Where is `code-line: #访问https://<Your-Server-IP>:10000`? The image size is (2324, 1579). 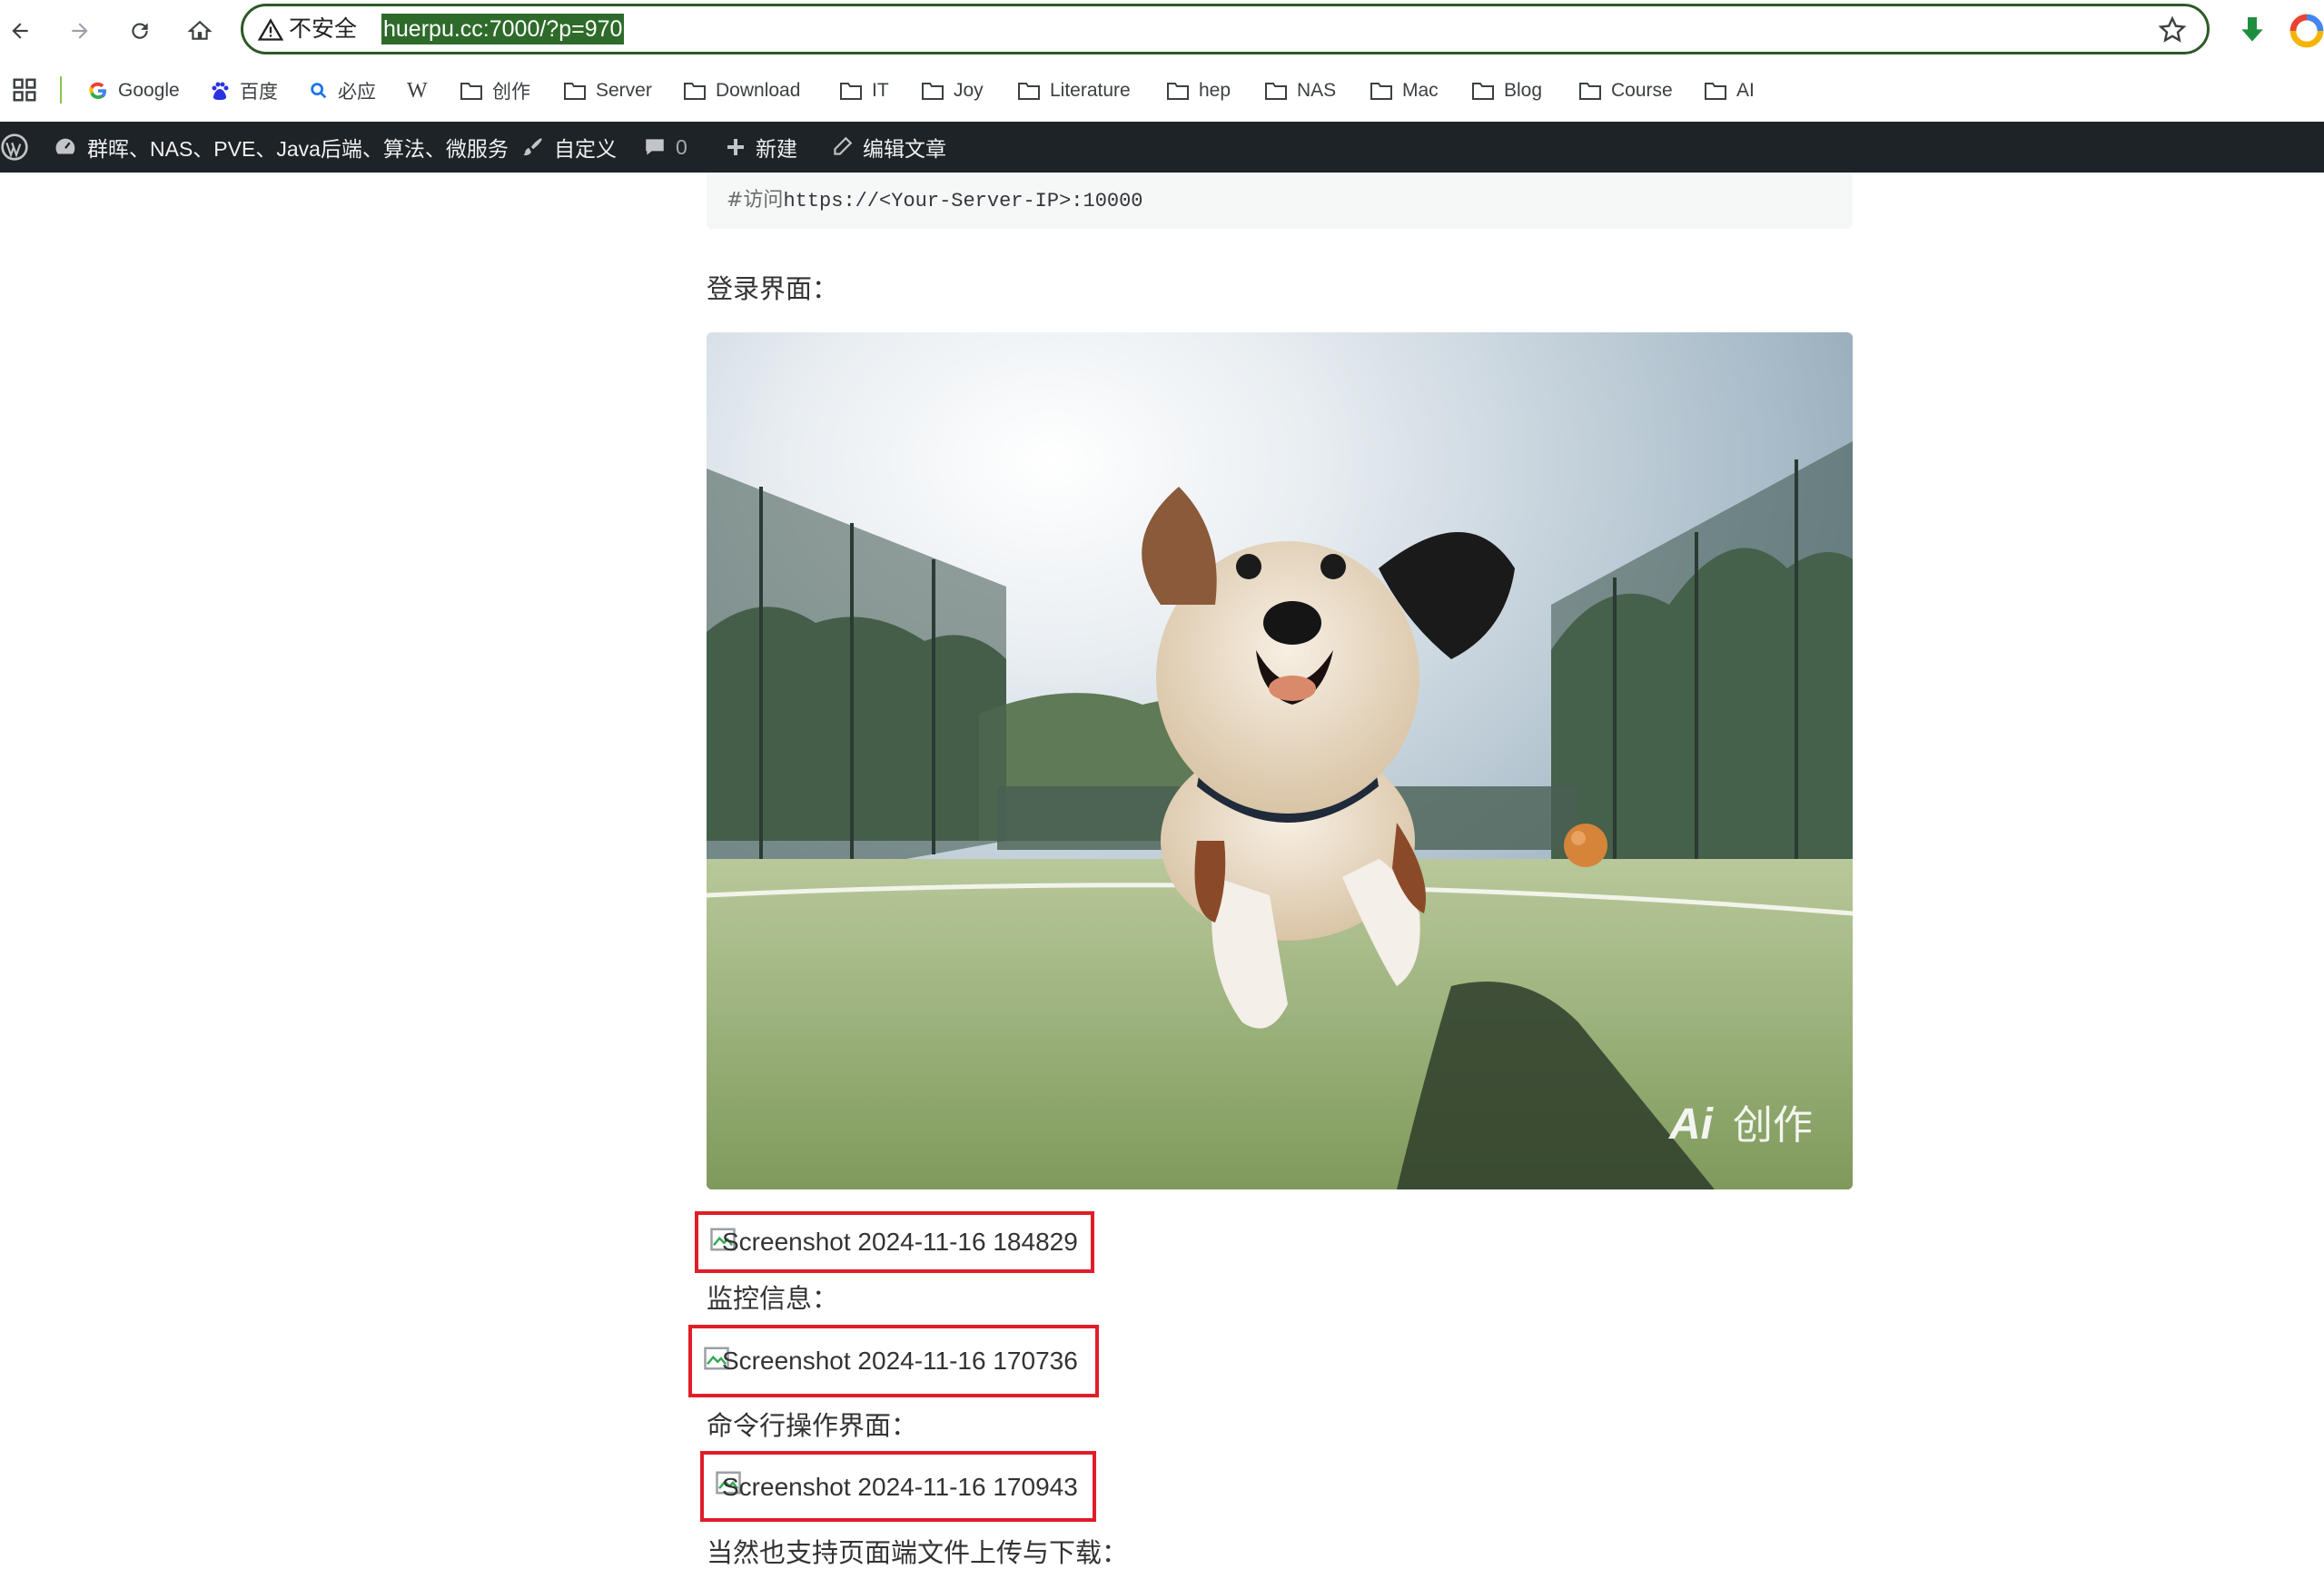
code-line: #访问https://<Your-Server-IP>:10000 is located at coordinates (935, 198).